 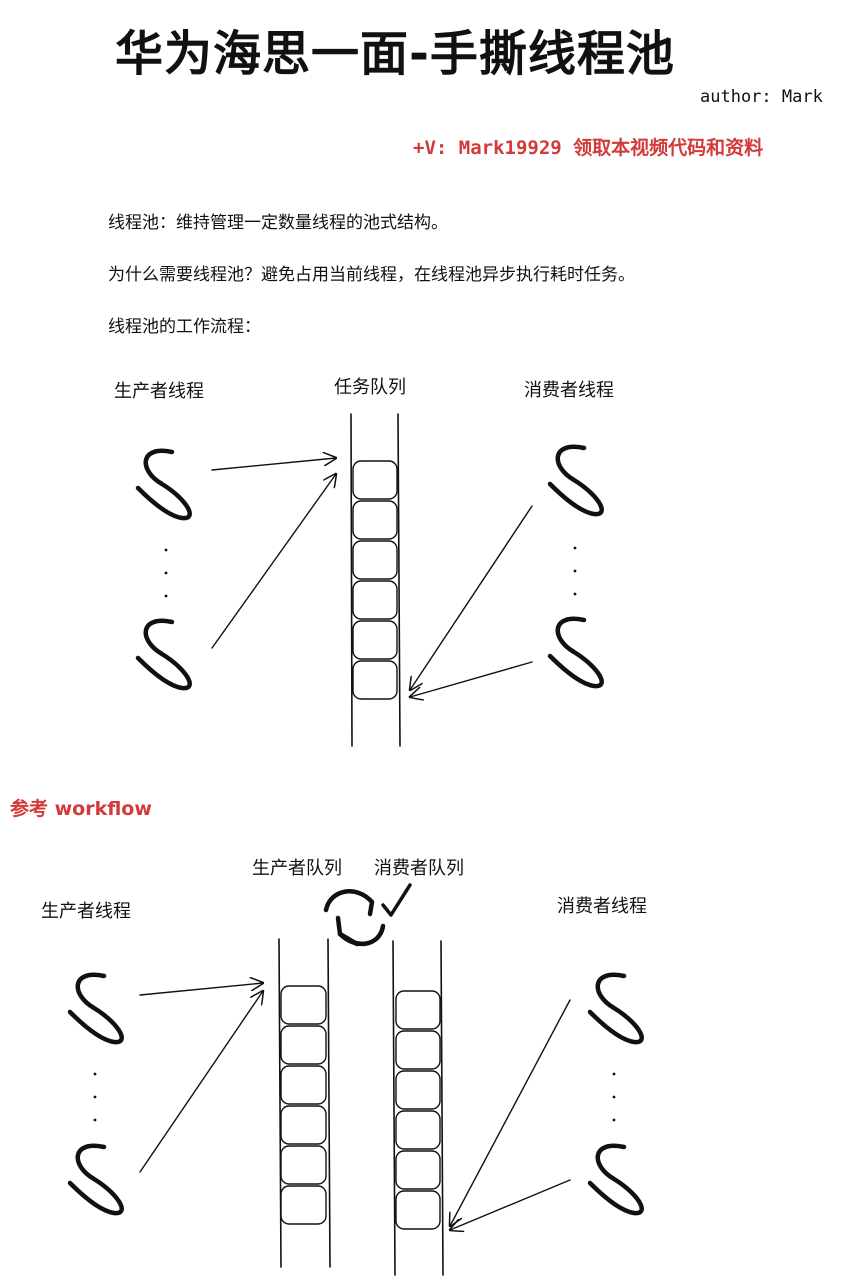 What do you see at coordinates (614, 1097) in the screenshot?
I see `d2-consumer-ellipsis` at bounding box center [614, 1097].